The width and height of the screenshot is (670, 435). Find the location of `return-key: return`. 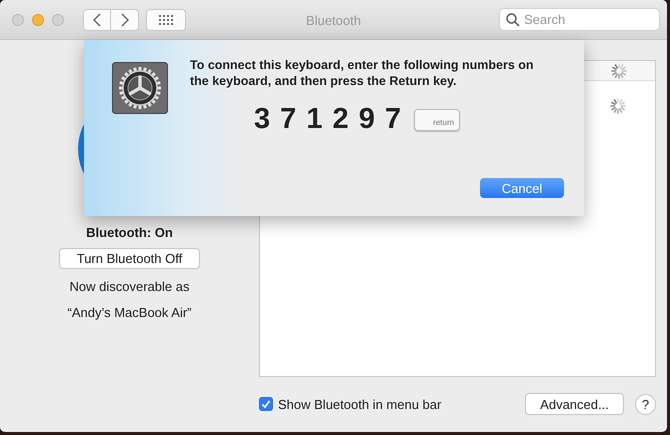

return-key: return is located at coordinates (437, 119).